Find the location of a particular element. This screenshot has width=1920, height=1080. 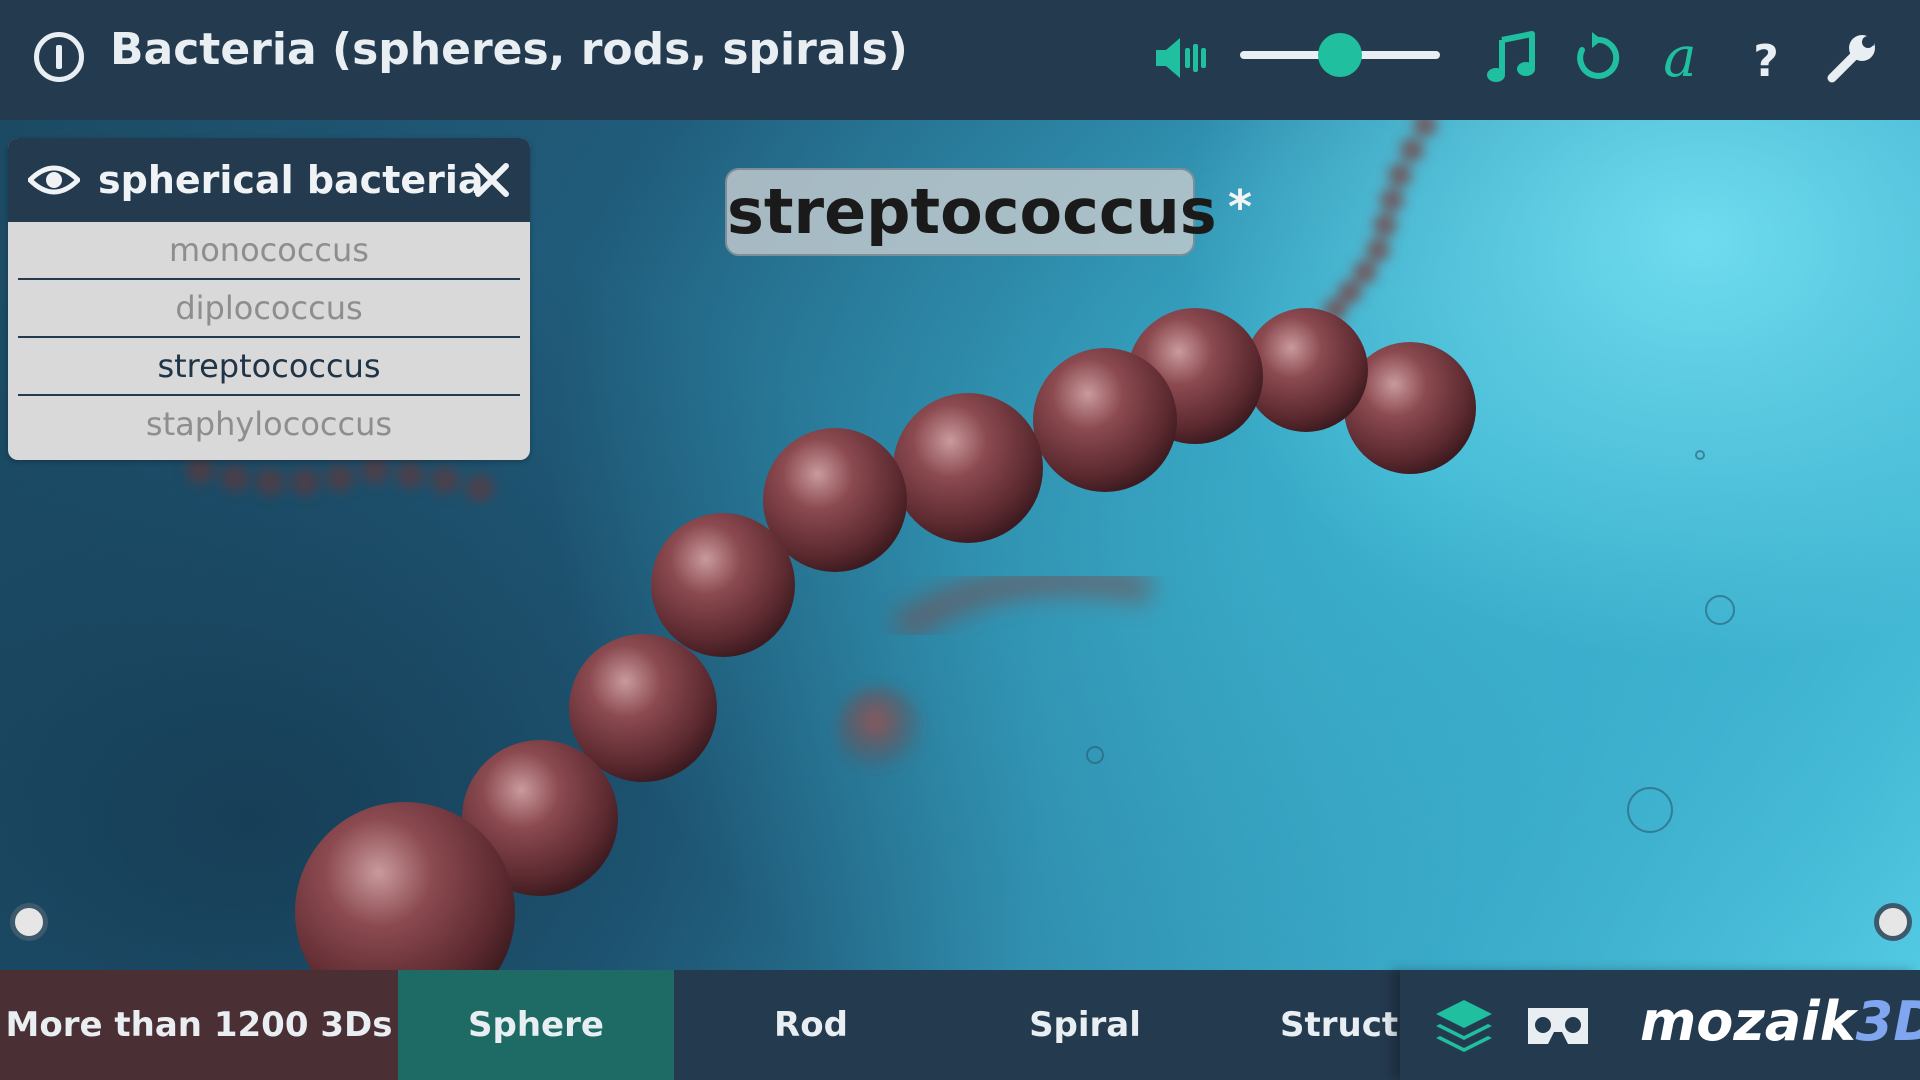

app-title: Bacteria (spheres, rods, spirals) is located at coordinates (509, 49).